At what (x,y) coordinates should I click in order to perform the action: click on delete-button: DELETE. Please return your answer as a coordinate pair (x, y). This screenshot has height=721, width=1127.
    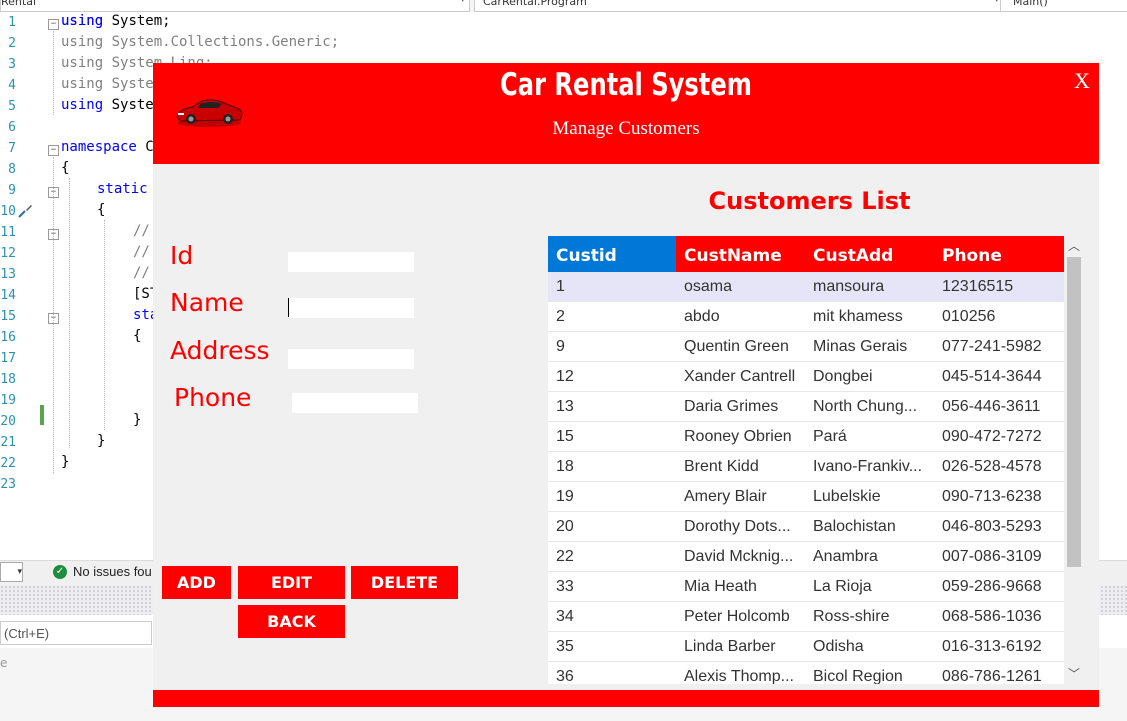
    Looking at the image, I should click on (404, 582).